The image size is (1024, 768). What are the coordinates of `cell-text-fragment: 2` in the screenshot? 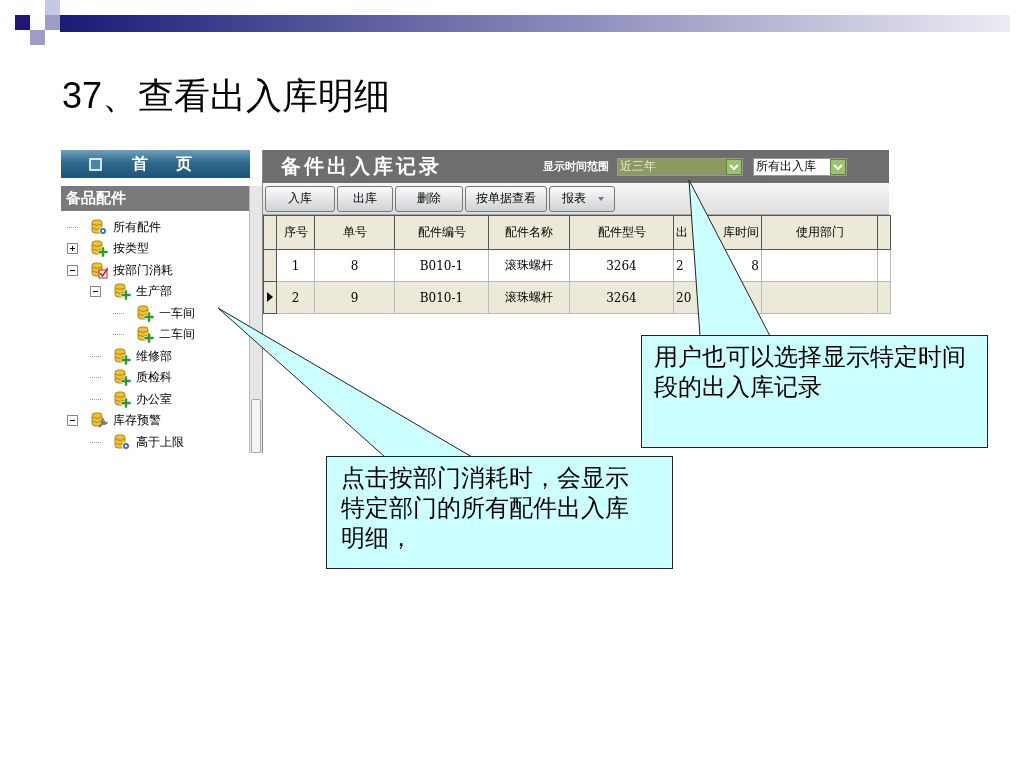 It's located at (680, 265).